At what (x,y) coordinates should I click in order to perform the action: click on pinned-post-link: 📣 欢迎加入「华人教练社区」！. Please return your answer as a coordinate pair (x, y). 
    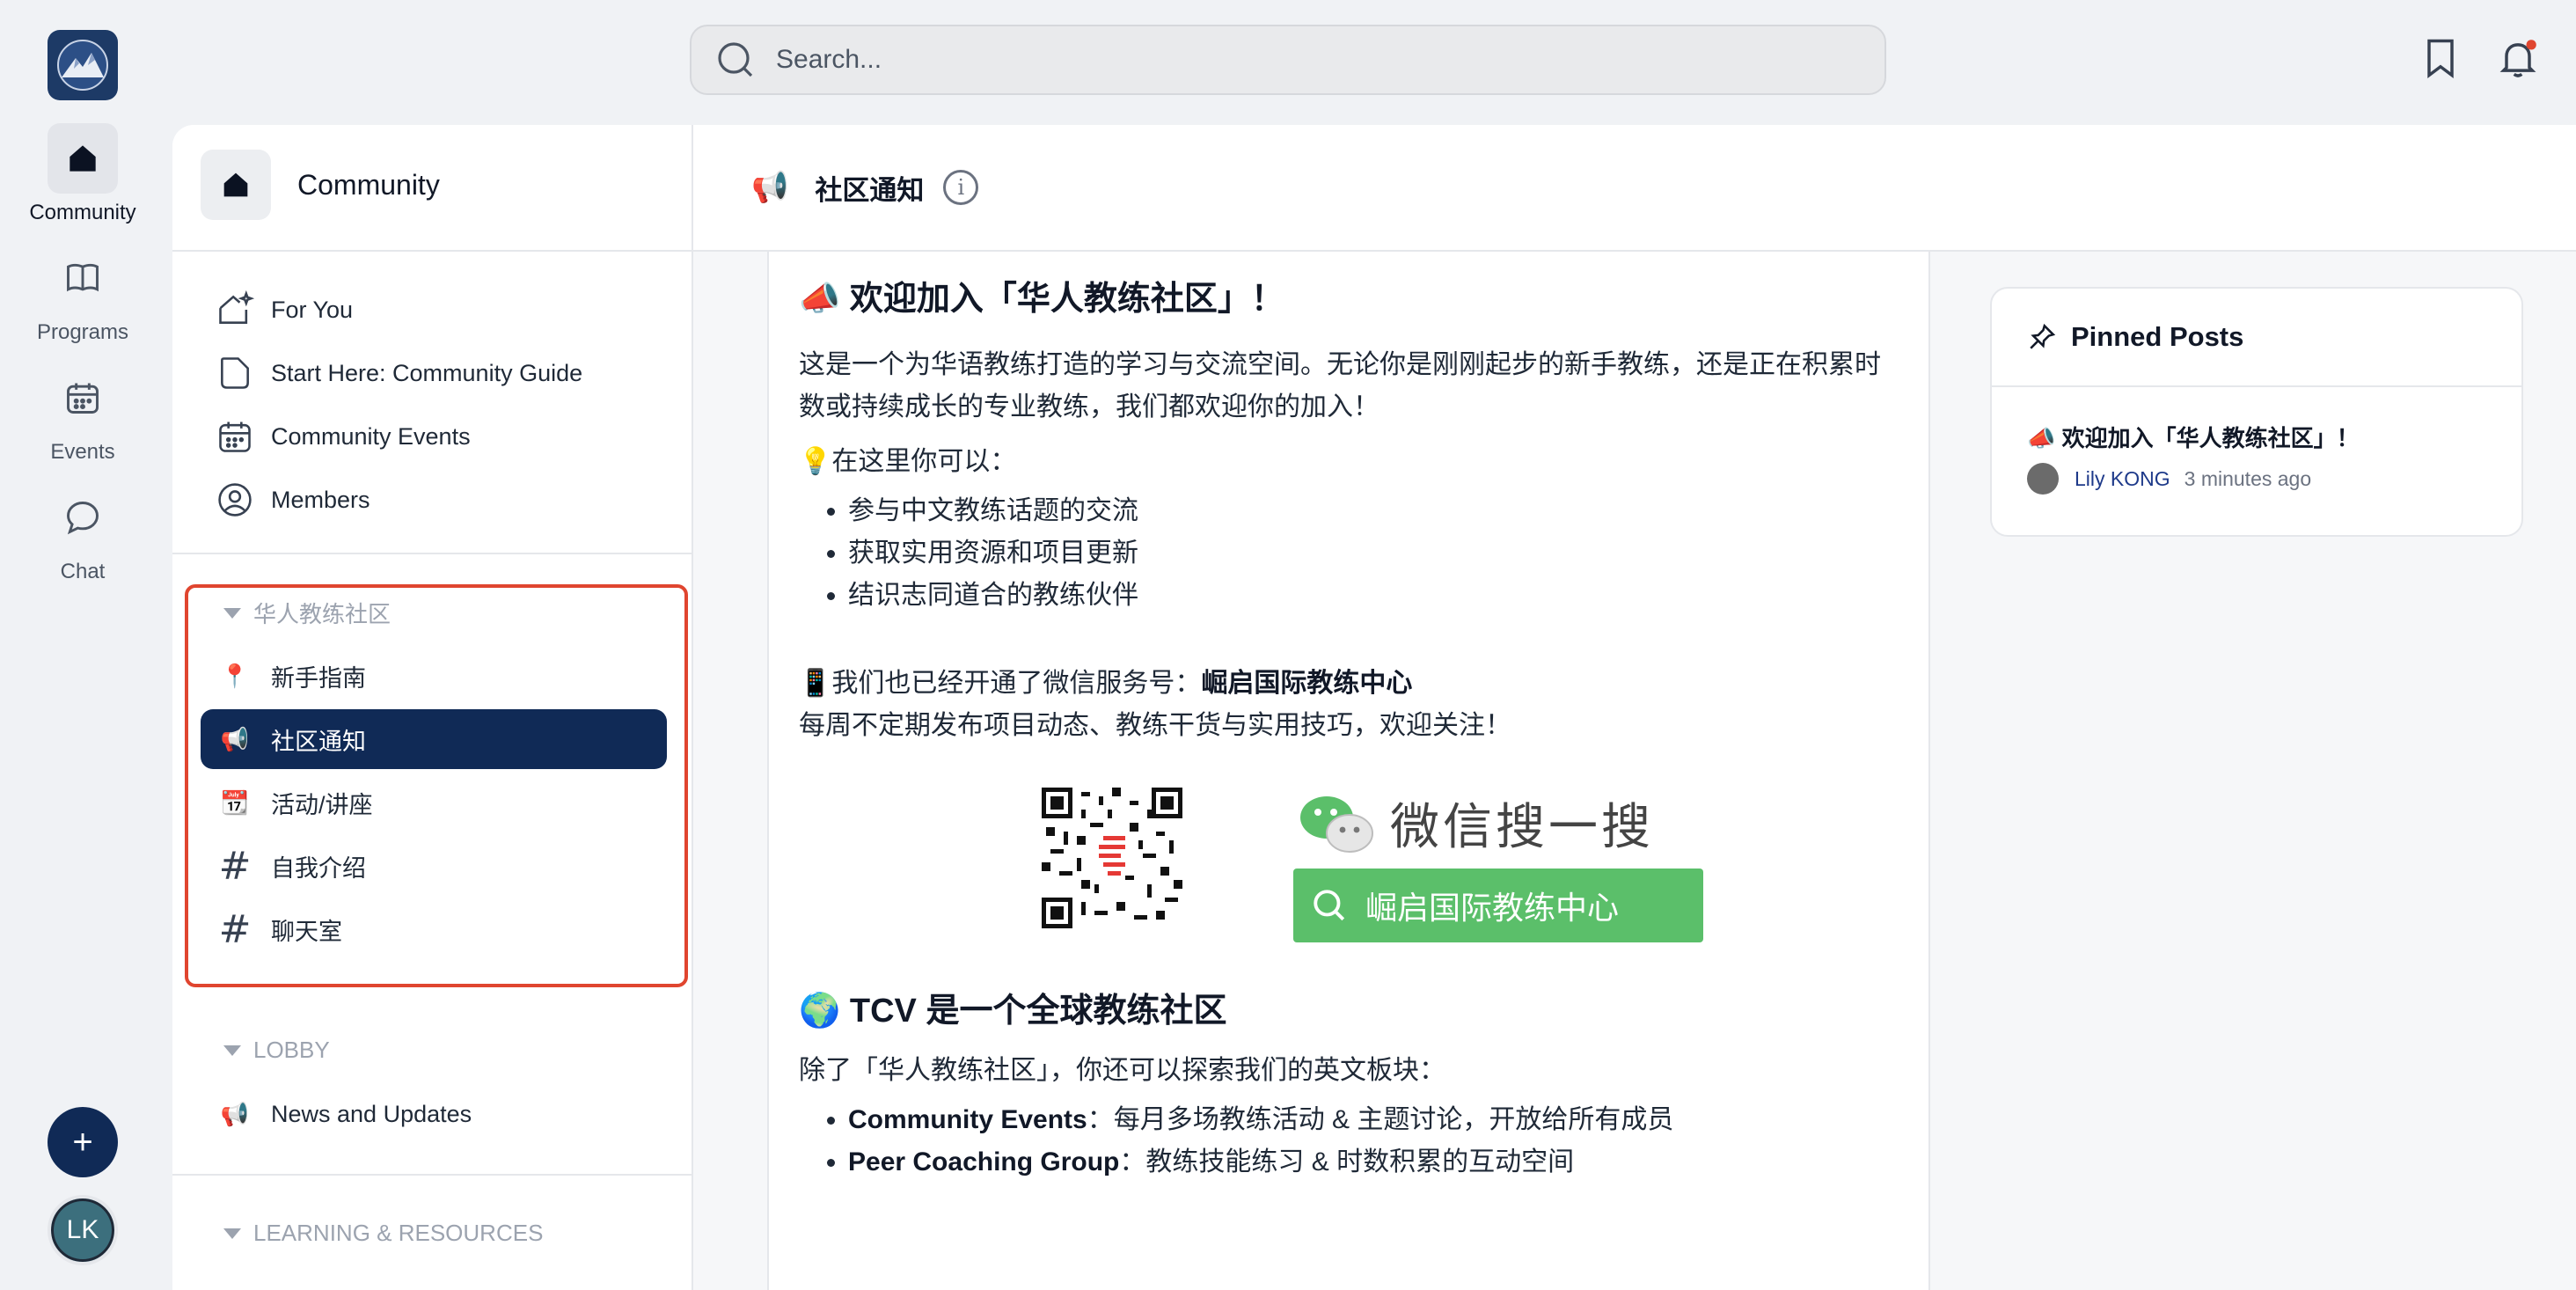
    Looking at the image, I should click on (2193, 437).